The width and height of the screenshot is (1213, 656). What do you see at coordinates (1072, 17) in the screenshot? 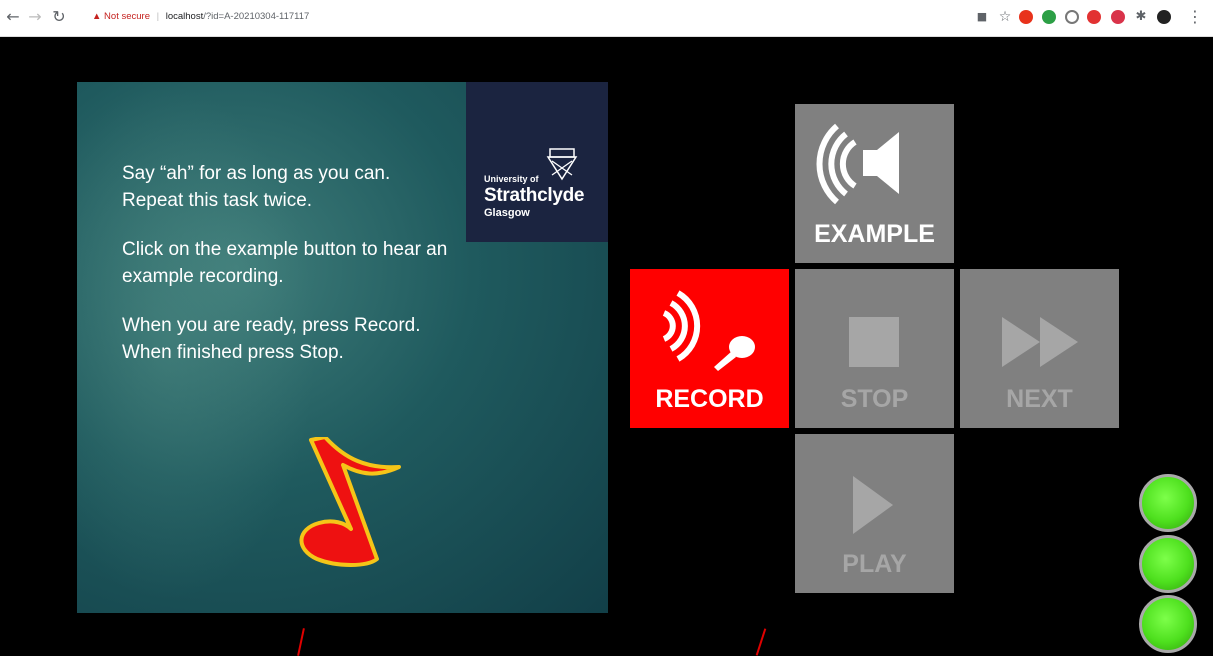
I see `circle-extension-icon` at bounding box center [1072, 17].